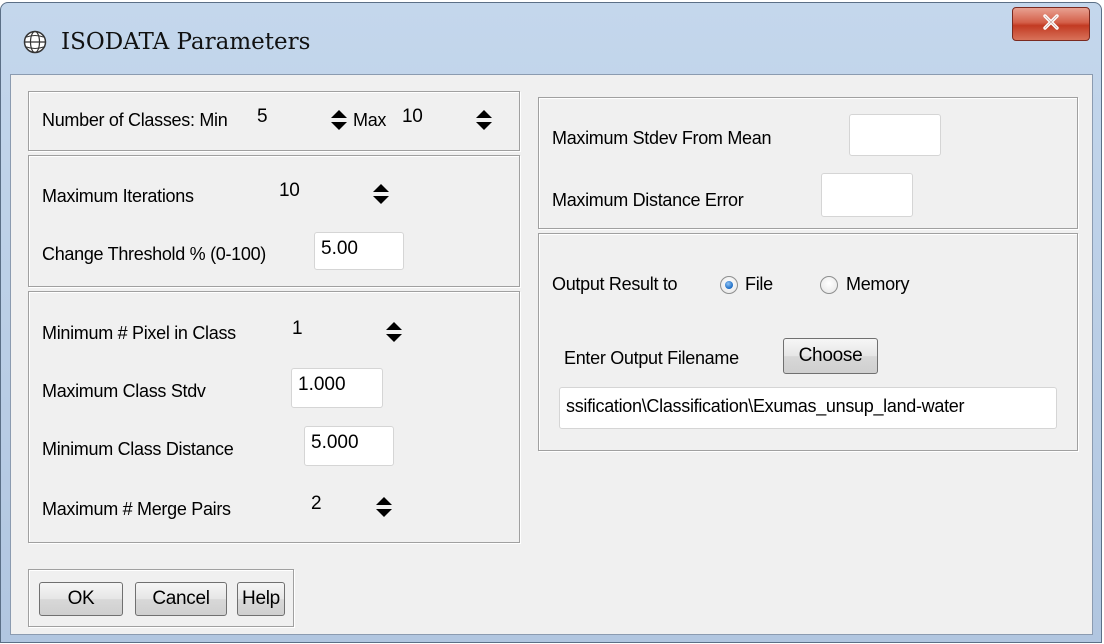 The height and width of the screenshot is (644, 1104). What do you see at coordinates (118, 196) in the screenshot?
I see `max-iterations-label: Maximum Iterations` at bounding box center [118, 196].